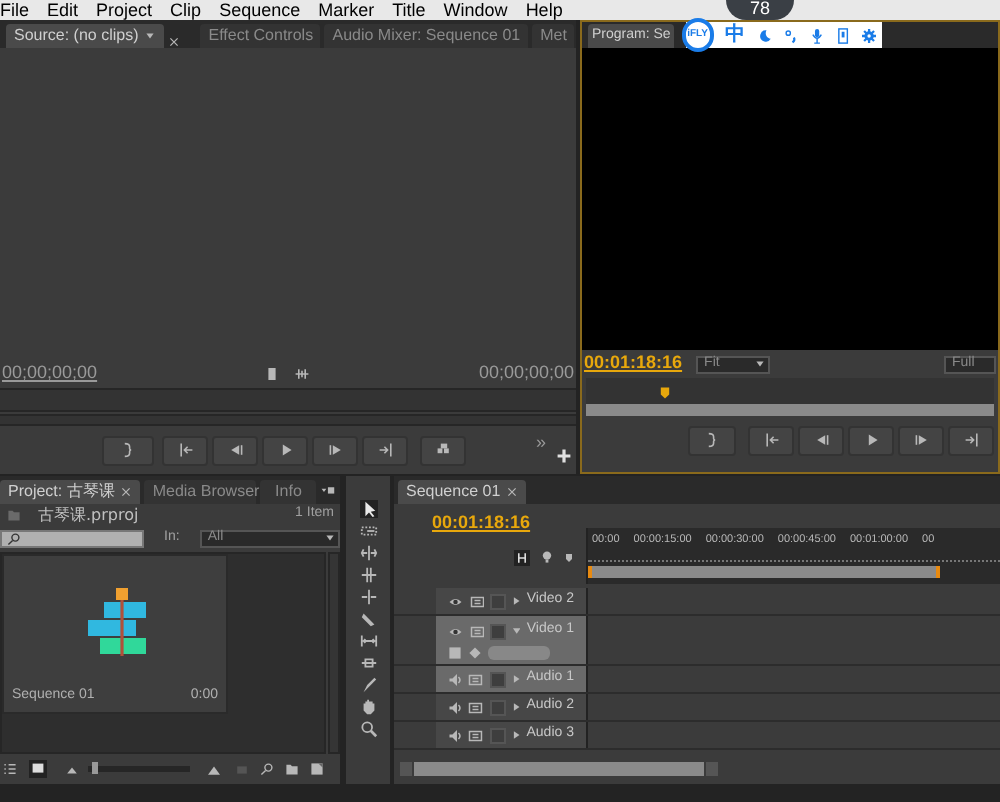 The height and width of the screenshot is (802, 1000). What do you see at coordinates (368, 509) in the screenshot?
I see `selection-tool-icon` at bounding box center [368, 509].